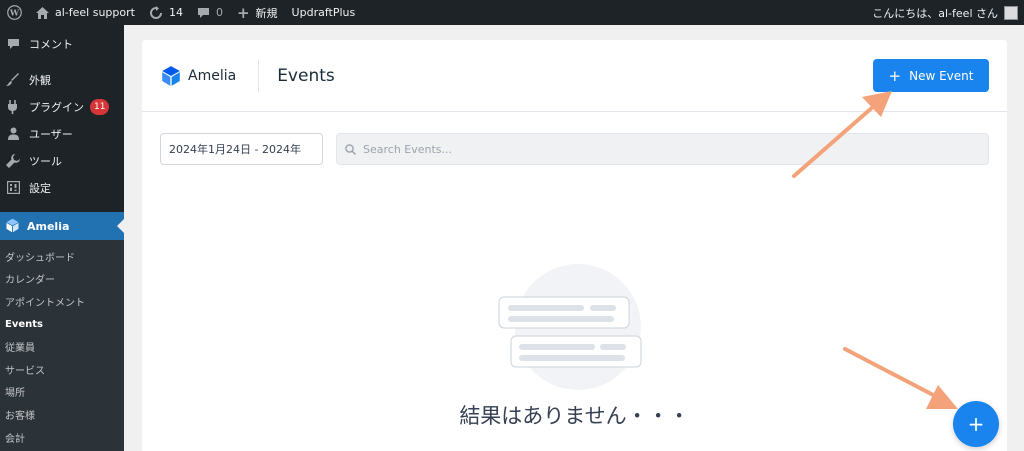  What do you see at coordinates (241, 149) in the screenshot?
I see `date-range-picker: 2024年1月24日 - 2024年` at bounding box center [241, 149].